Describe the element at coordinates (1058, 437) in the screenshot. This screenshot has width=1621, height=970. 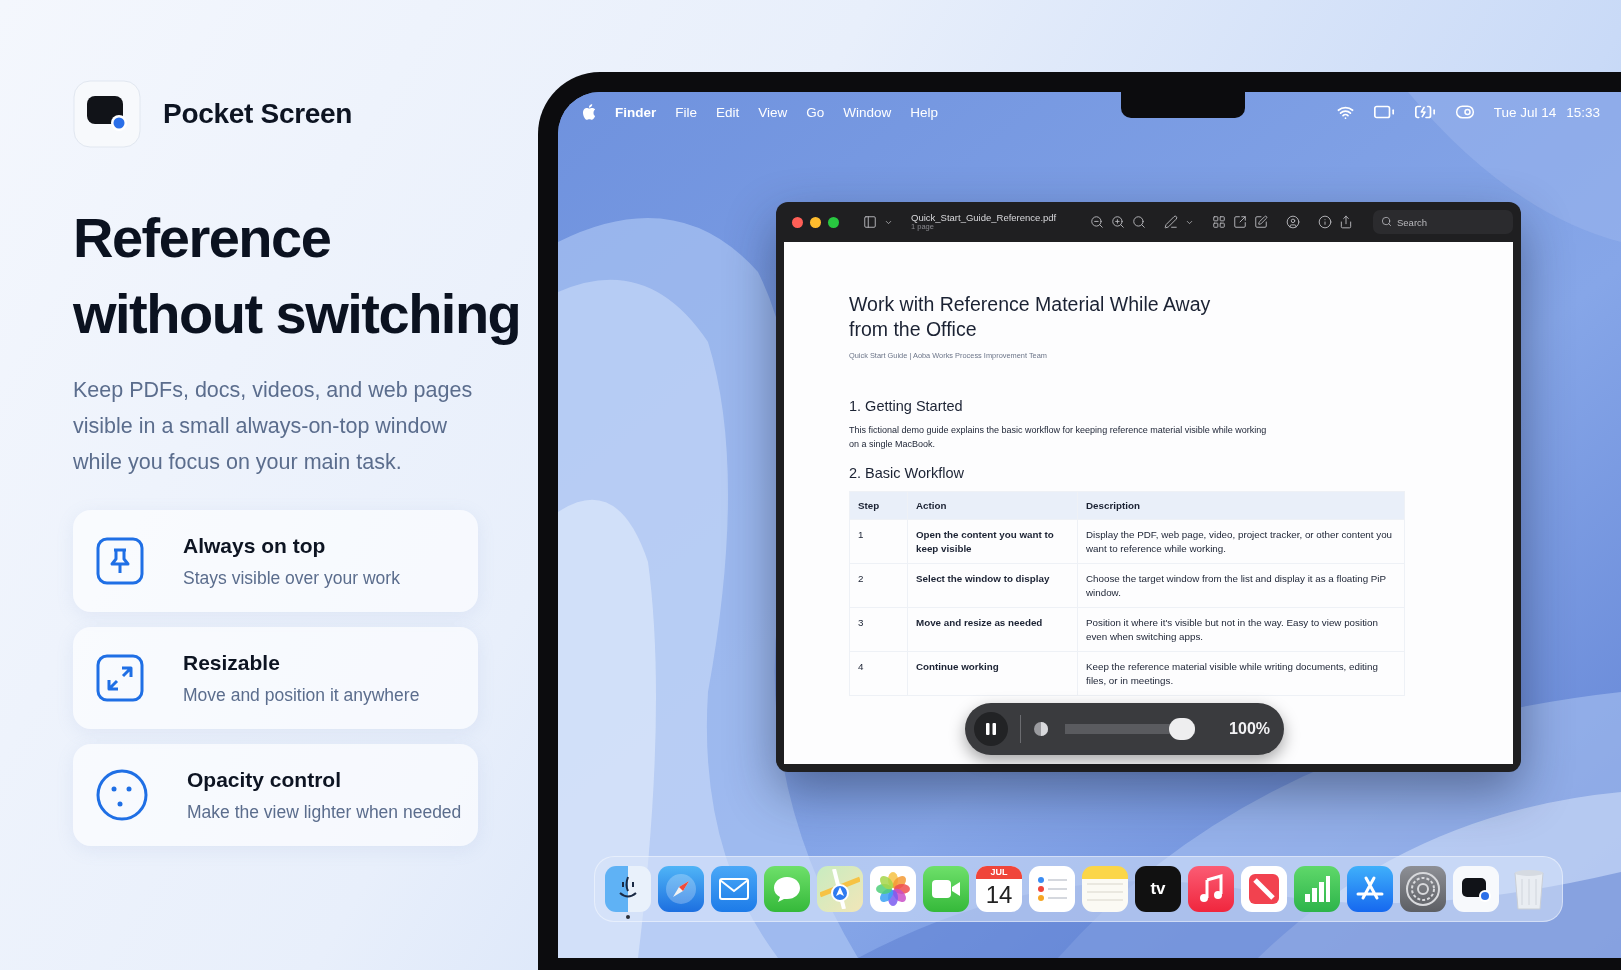
I see `section-body: This fictional demo guide explains the basic workflow for keeping reference material visible while working on a single MacBook.` at that location.